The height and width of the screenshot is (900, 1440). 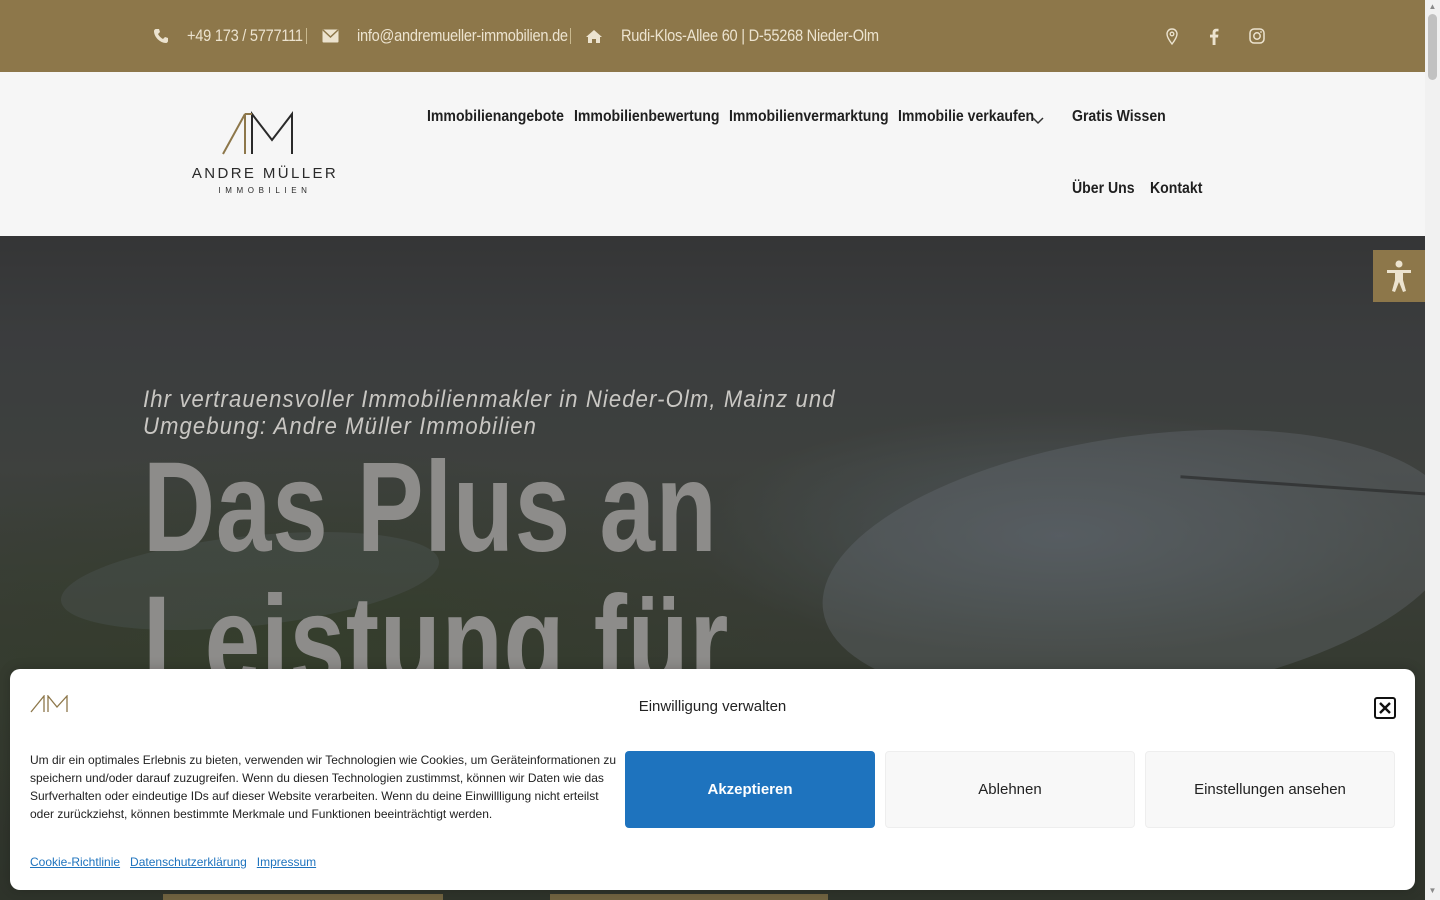 What do you see at coordinates (1257, 36) in the screenshot?
I see `instagram-icon` at bounding box center [1257, 36].